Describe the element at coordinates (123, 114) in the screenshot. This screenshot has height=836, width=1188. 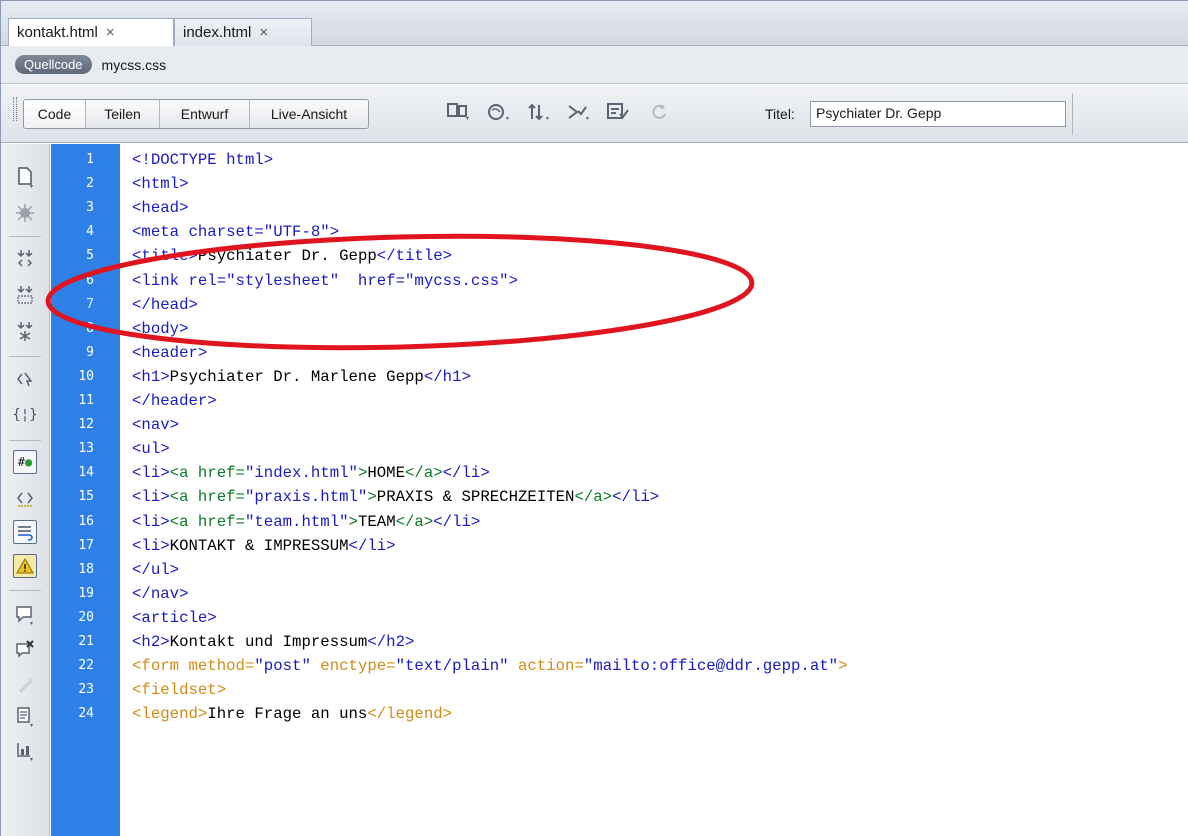
I see `split-view-button: Teilen` at that location.